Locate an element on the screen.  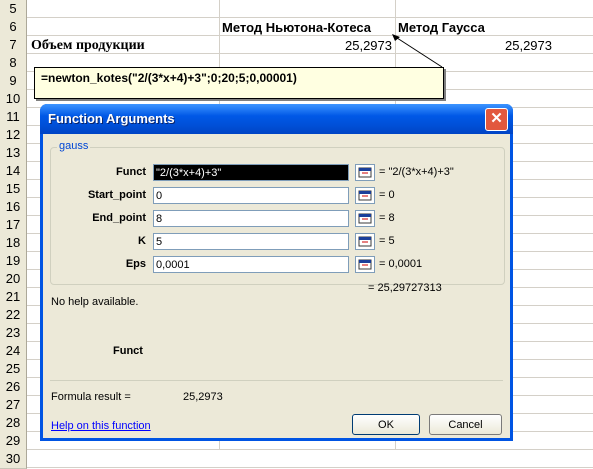
argument-label: K is located at coordinates (142, 241).